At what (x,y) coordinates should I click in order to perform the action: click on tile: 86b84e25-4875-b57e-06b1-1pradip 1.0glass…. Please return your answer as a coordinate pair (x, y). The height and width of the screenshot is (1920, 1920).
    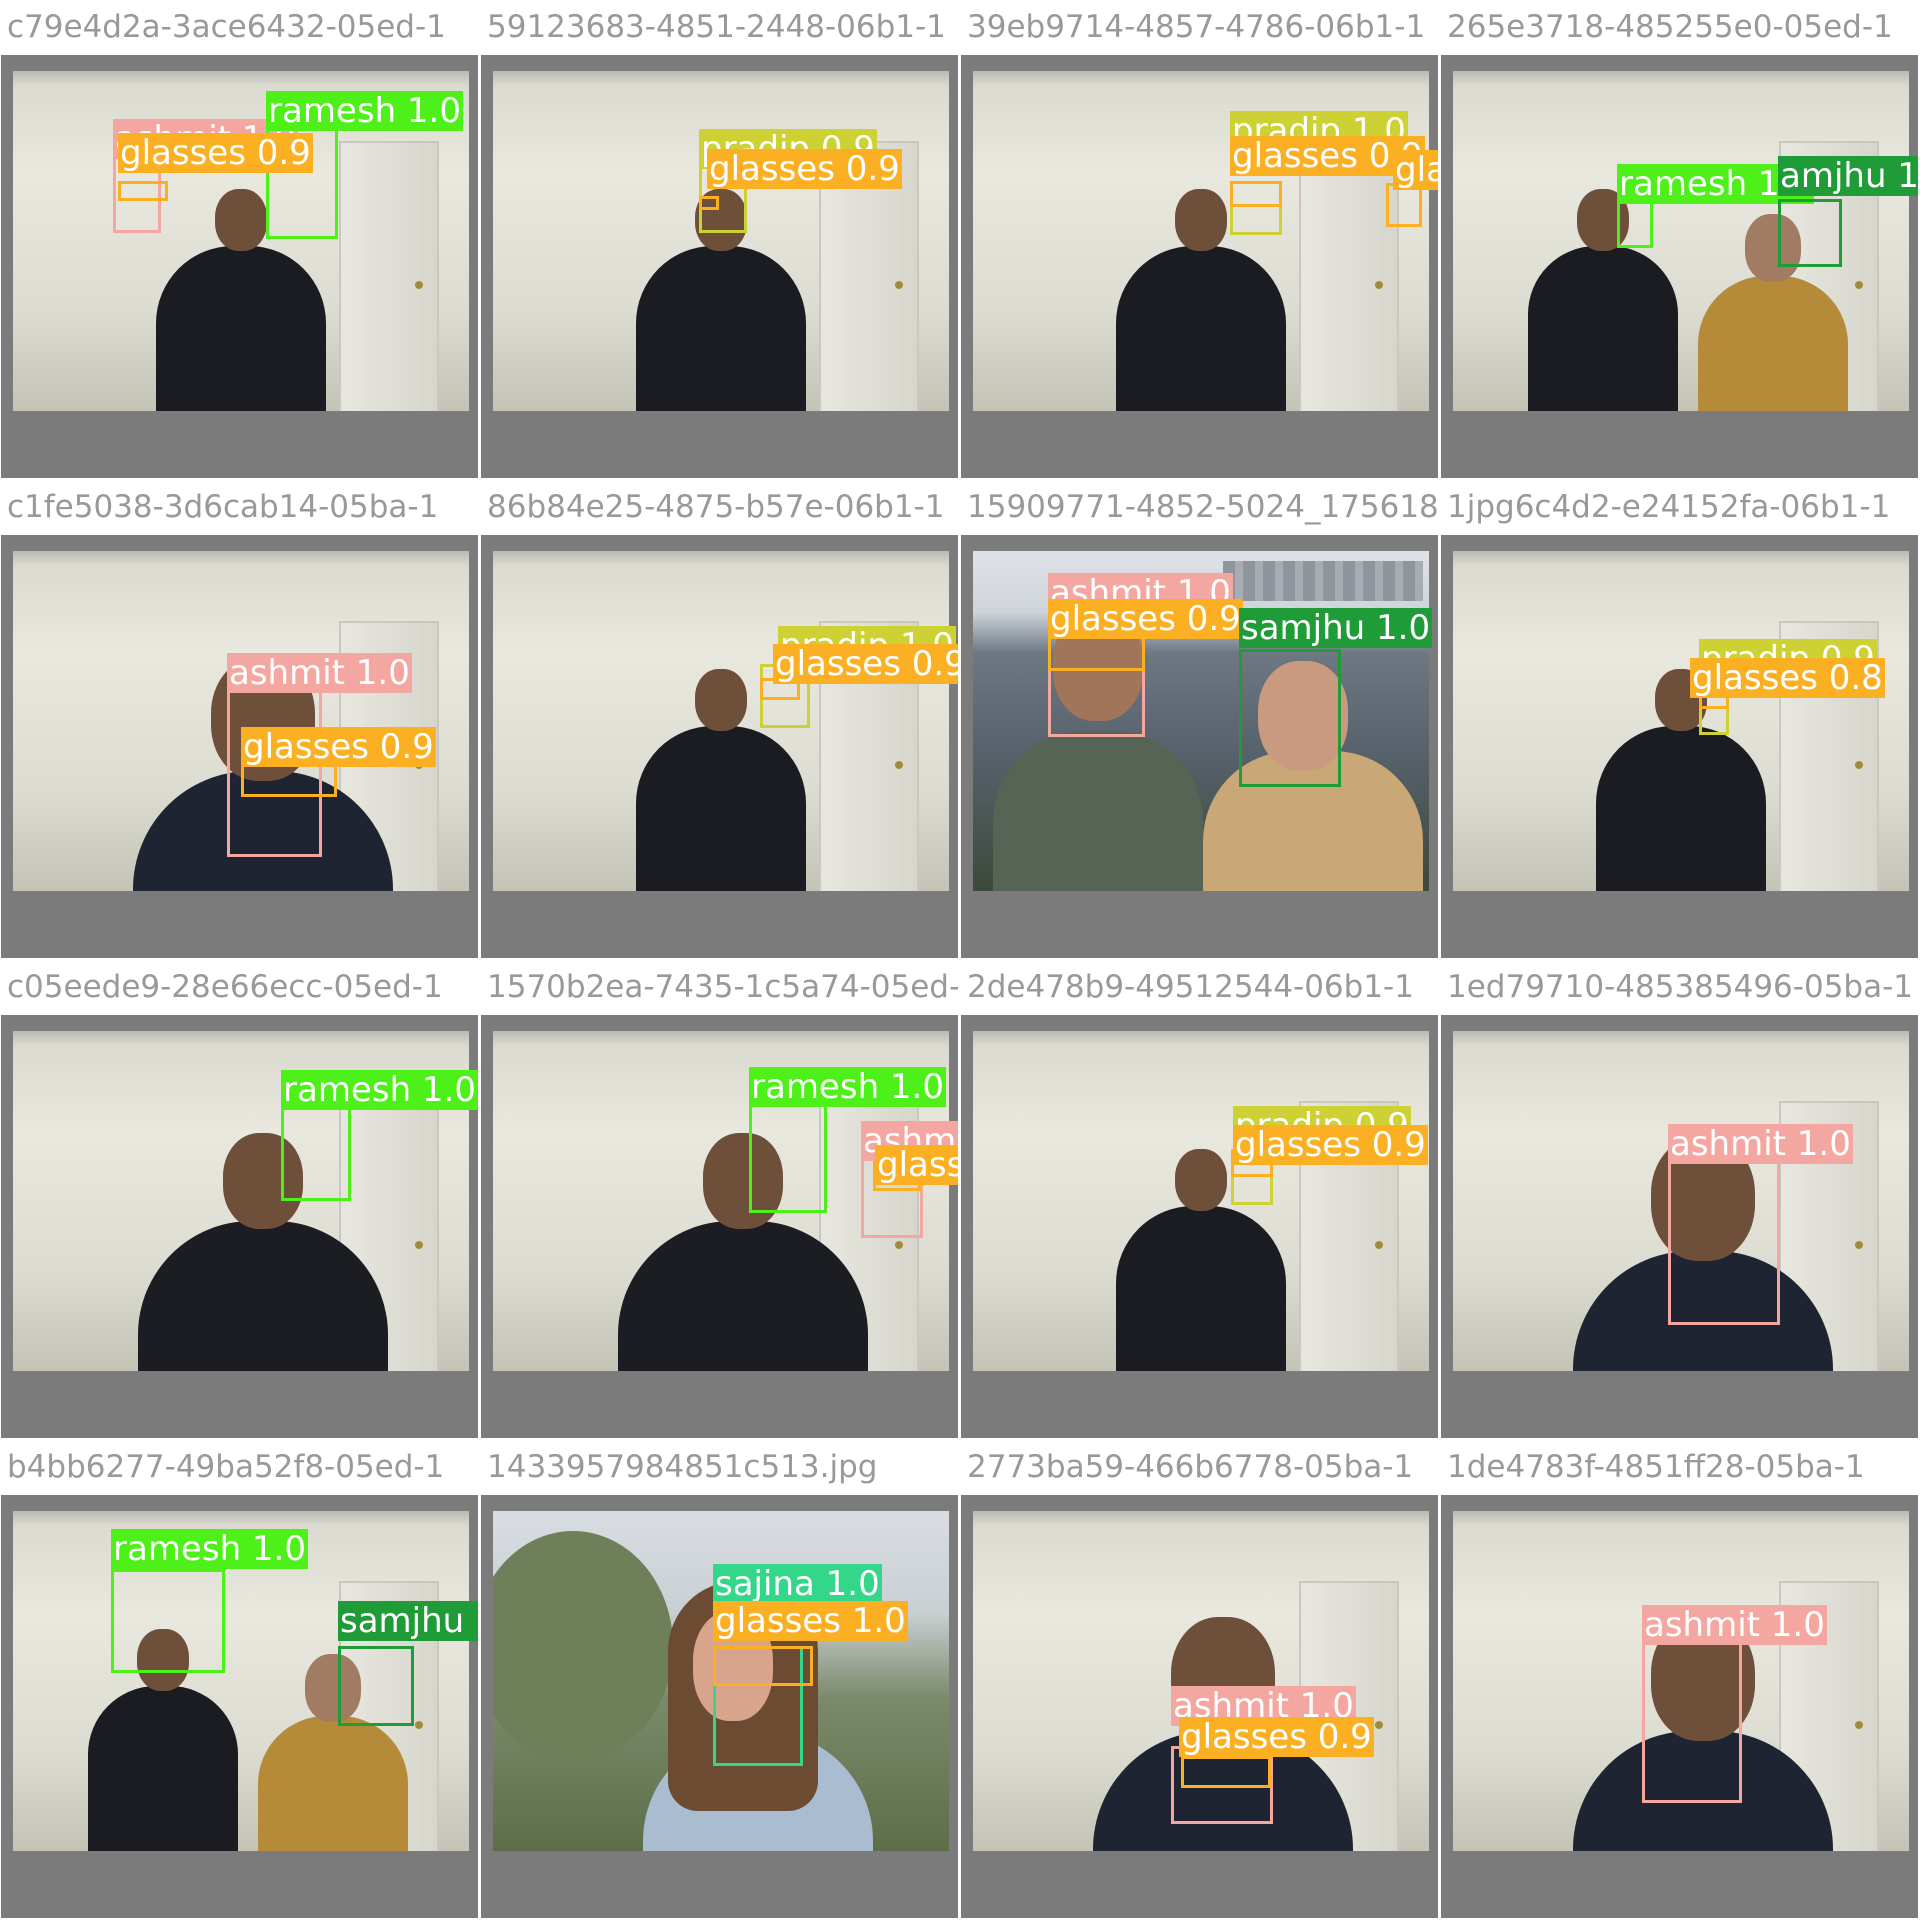
    Looking at the image, I should click on (719, 719).